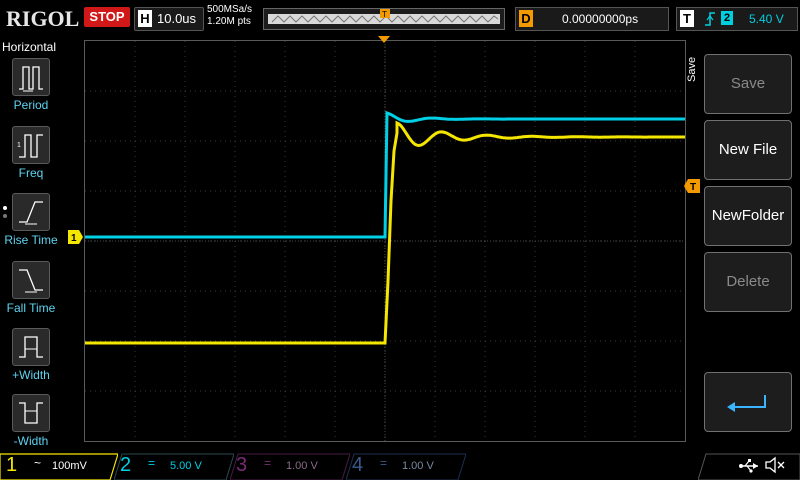 This screenshot has width=800, height=480. I want to click on ch2-coupling: =, so click(152, 463).